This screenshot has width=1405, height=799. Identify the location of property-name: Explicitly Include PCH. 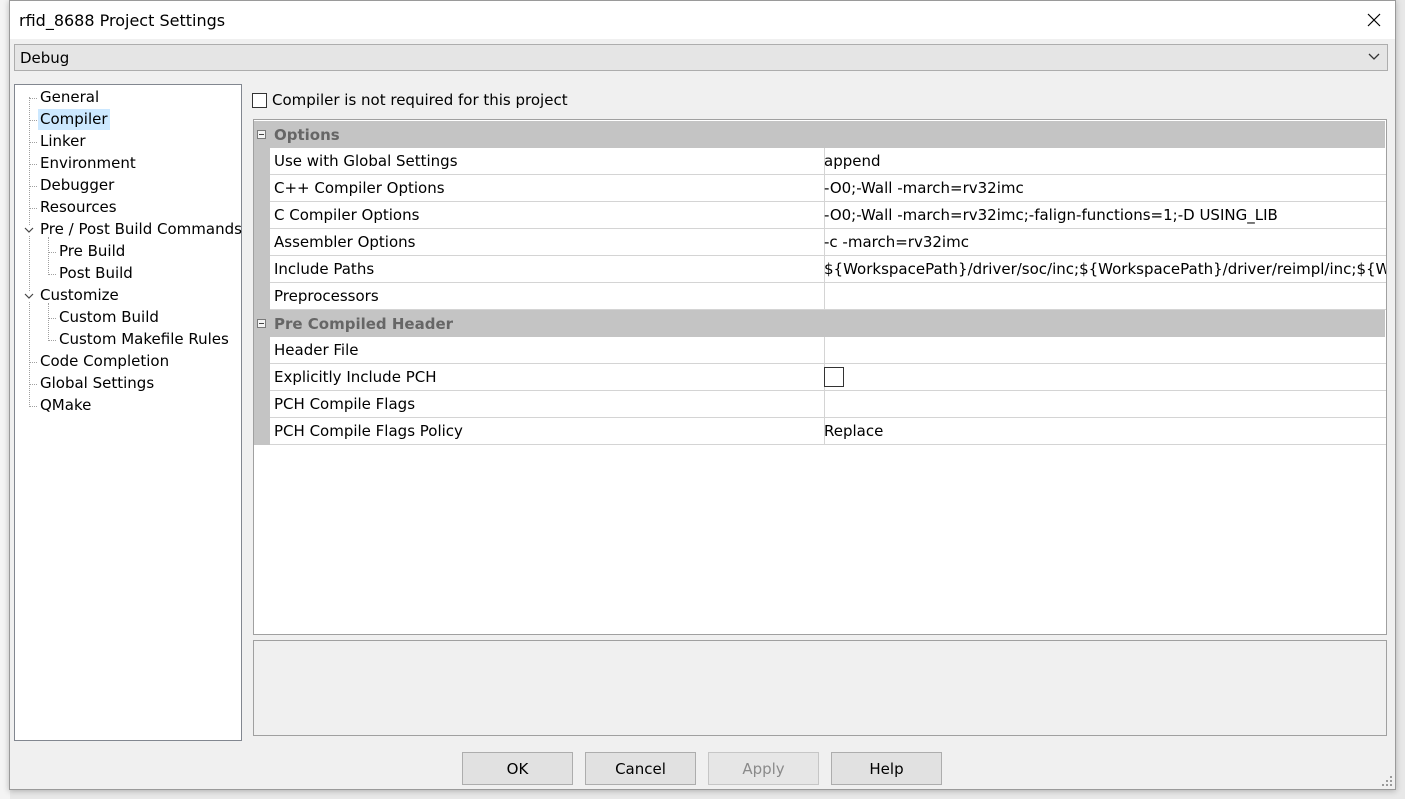
(547, 377).